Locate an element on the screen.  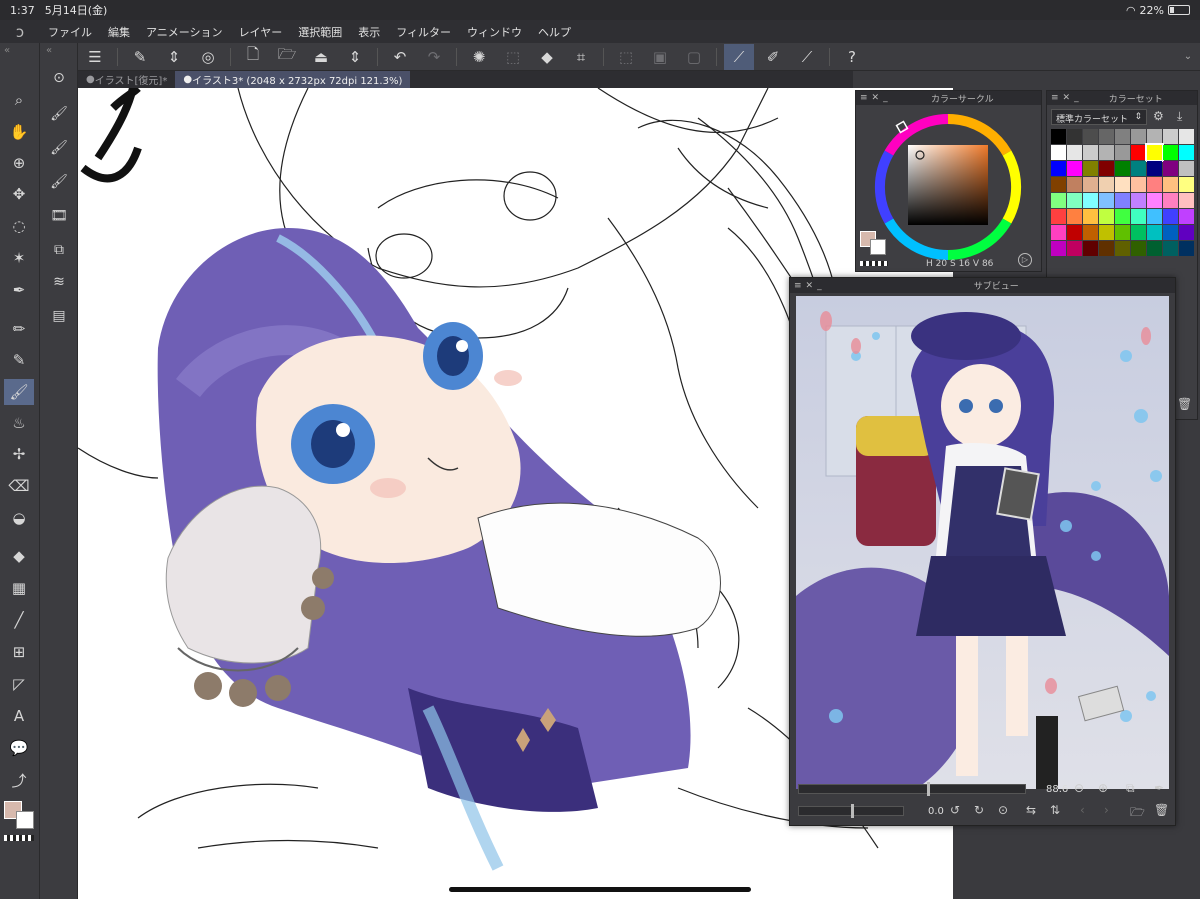
navigator-icon: ⊙ is located at coordinates (59, 78).